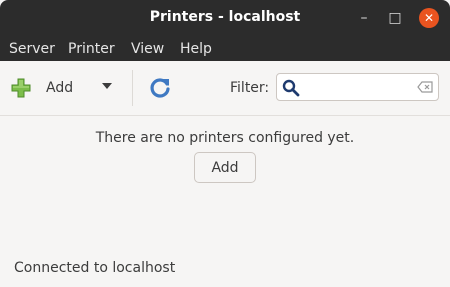 The height and width of the screenshot is (287, 450). What do you see at coordinates (291, 88) in the screenshot?
I see `search-icon` at bounding box center [291, 88].